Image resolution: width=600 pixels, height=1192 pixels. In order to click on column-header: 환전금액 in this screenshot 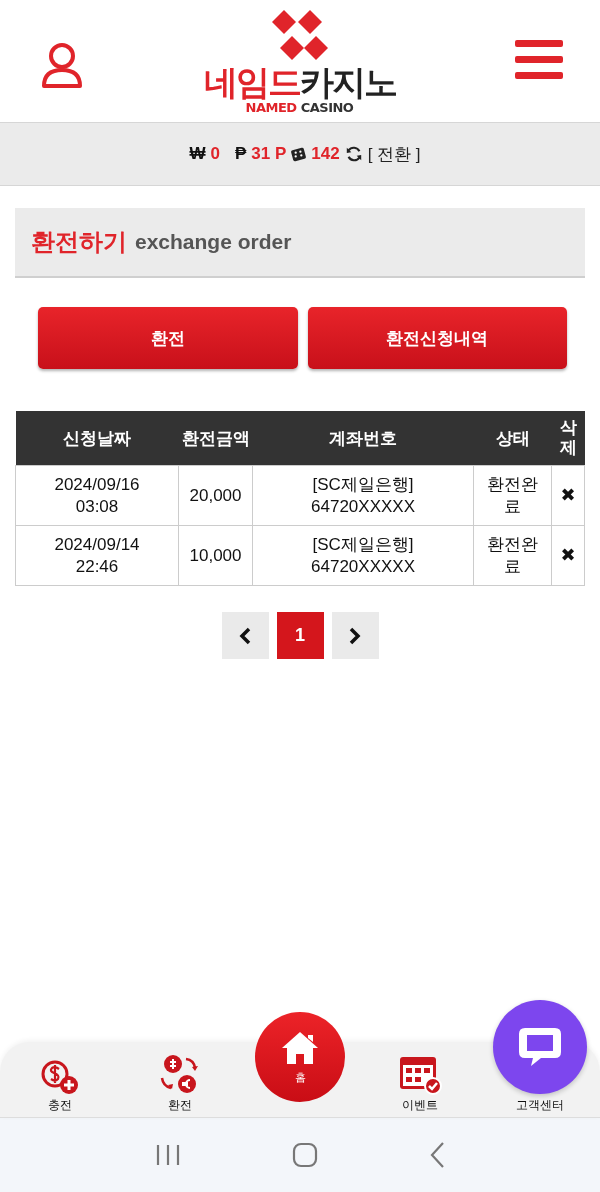, I will do `click(215, 438)`.